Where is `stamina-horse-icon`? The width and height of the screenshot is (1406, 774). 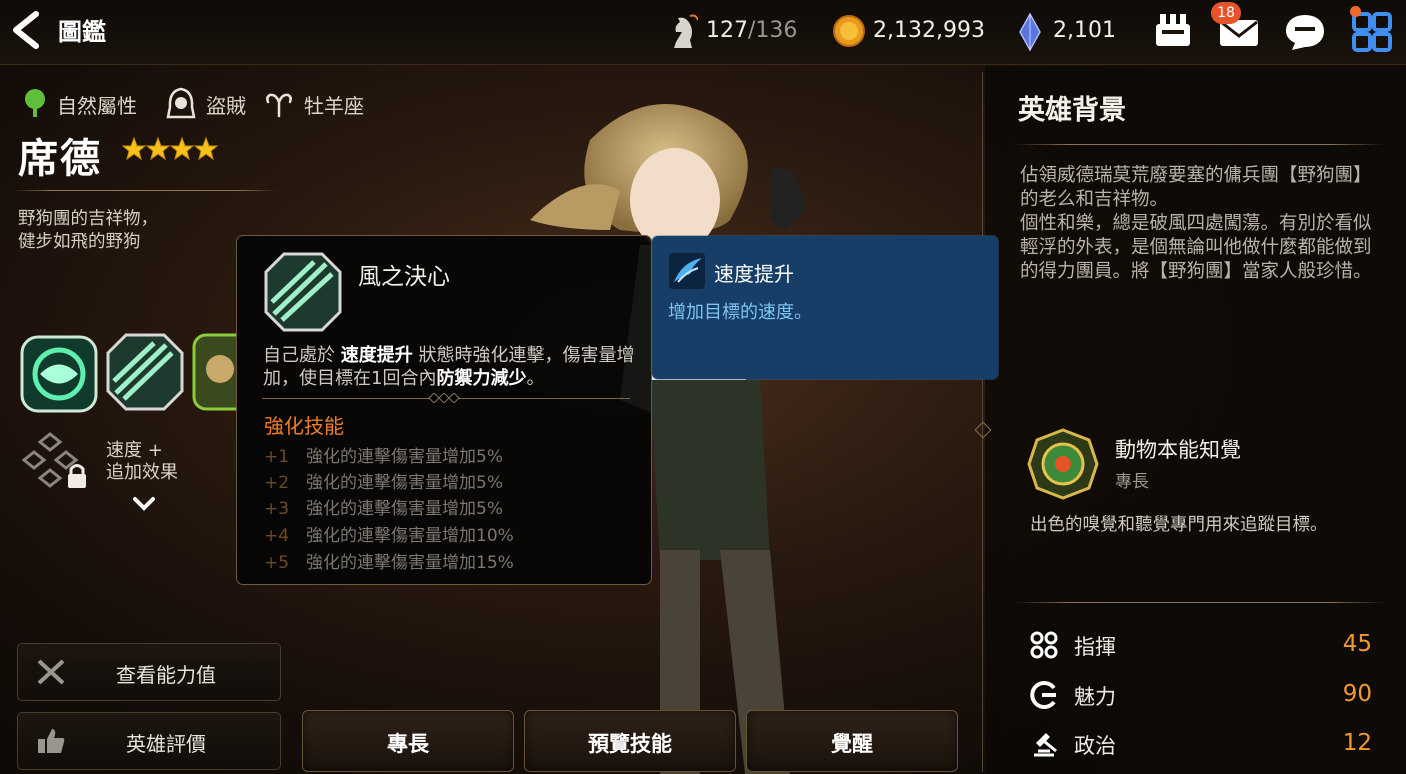 stamina-horse-icon is located at coordinates (686, 31).